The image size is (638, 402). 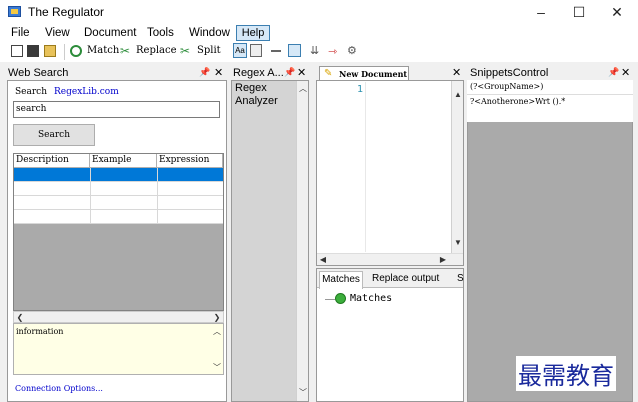 I want to click on replace-button: Replace, so click(x=156, y=50).